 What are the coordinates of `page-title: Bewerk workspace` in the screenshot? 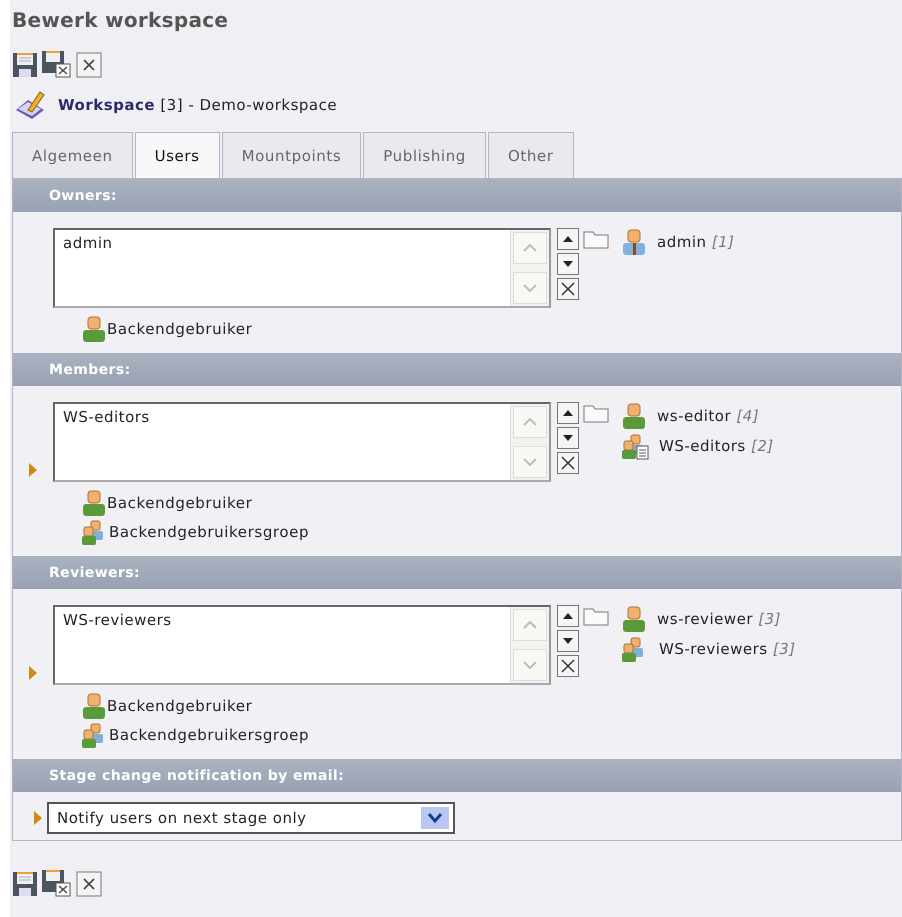 It's located at (120, 20).